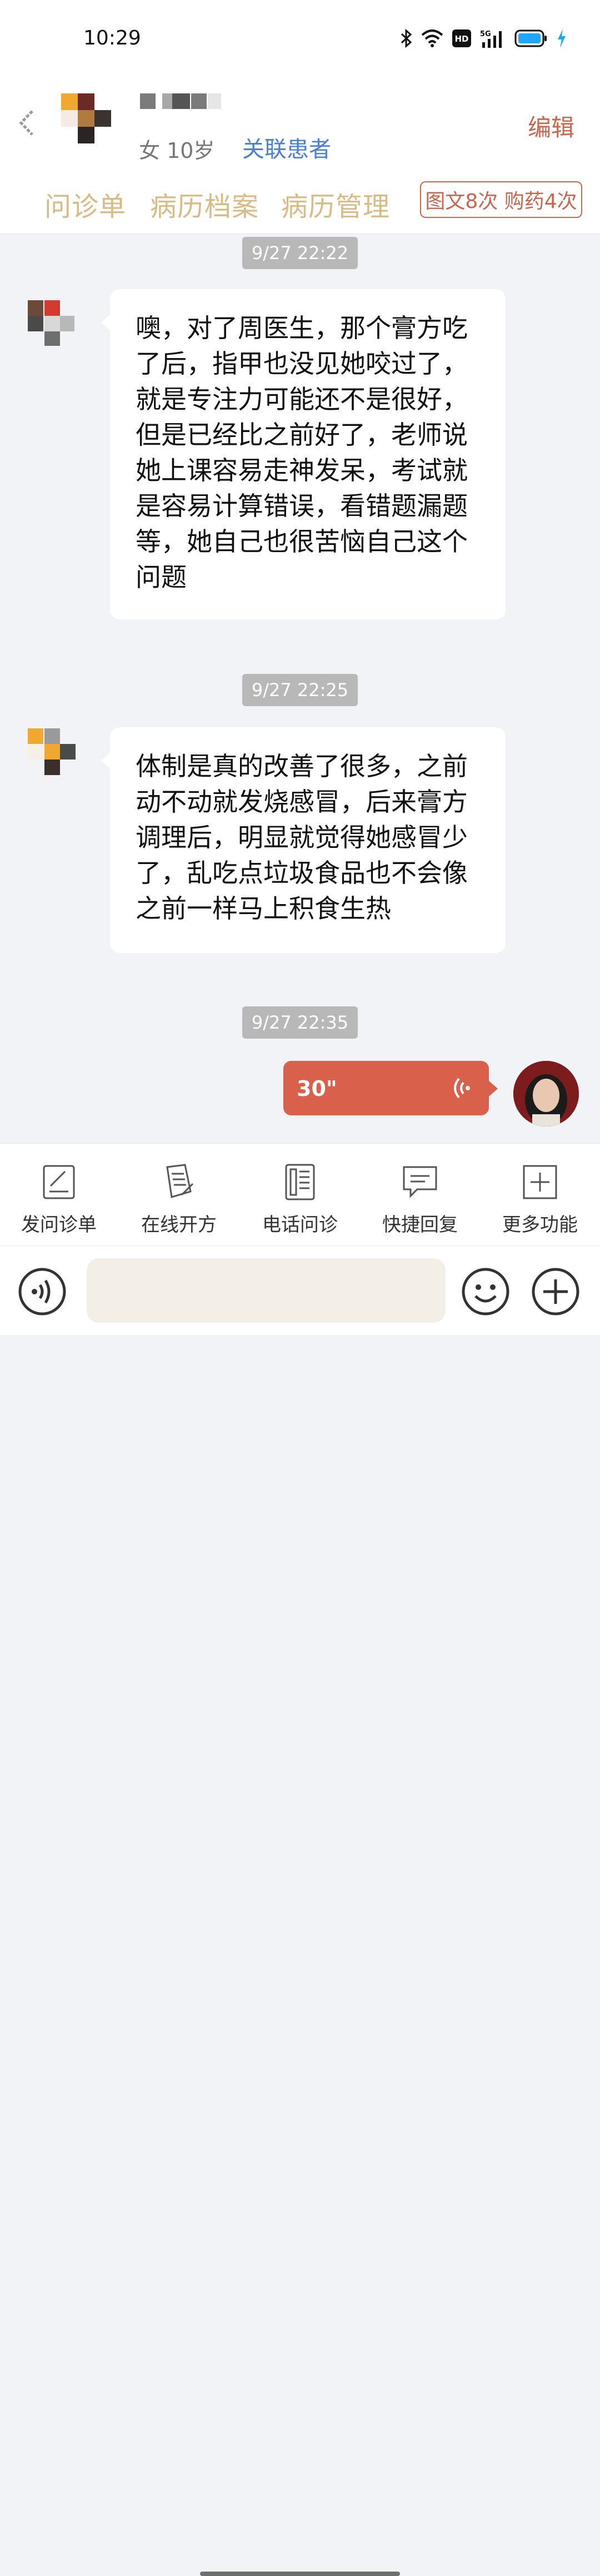  What do you see at coordinates (179, 1225) in the screenshot?
I see `tool-label: 在线开方` at bounding box center [179, 1225].